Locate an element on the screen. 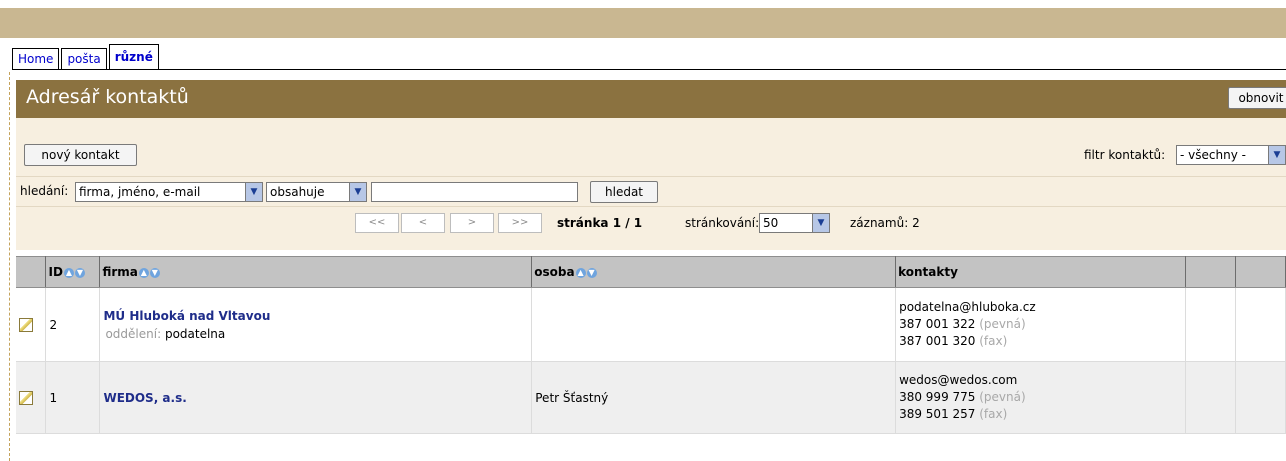  filter-label: filtr kontaktů: is located at coordinates (1125, 155).